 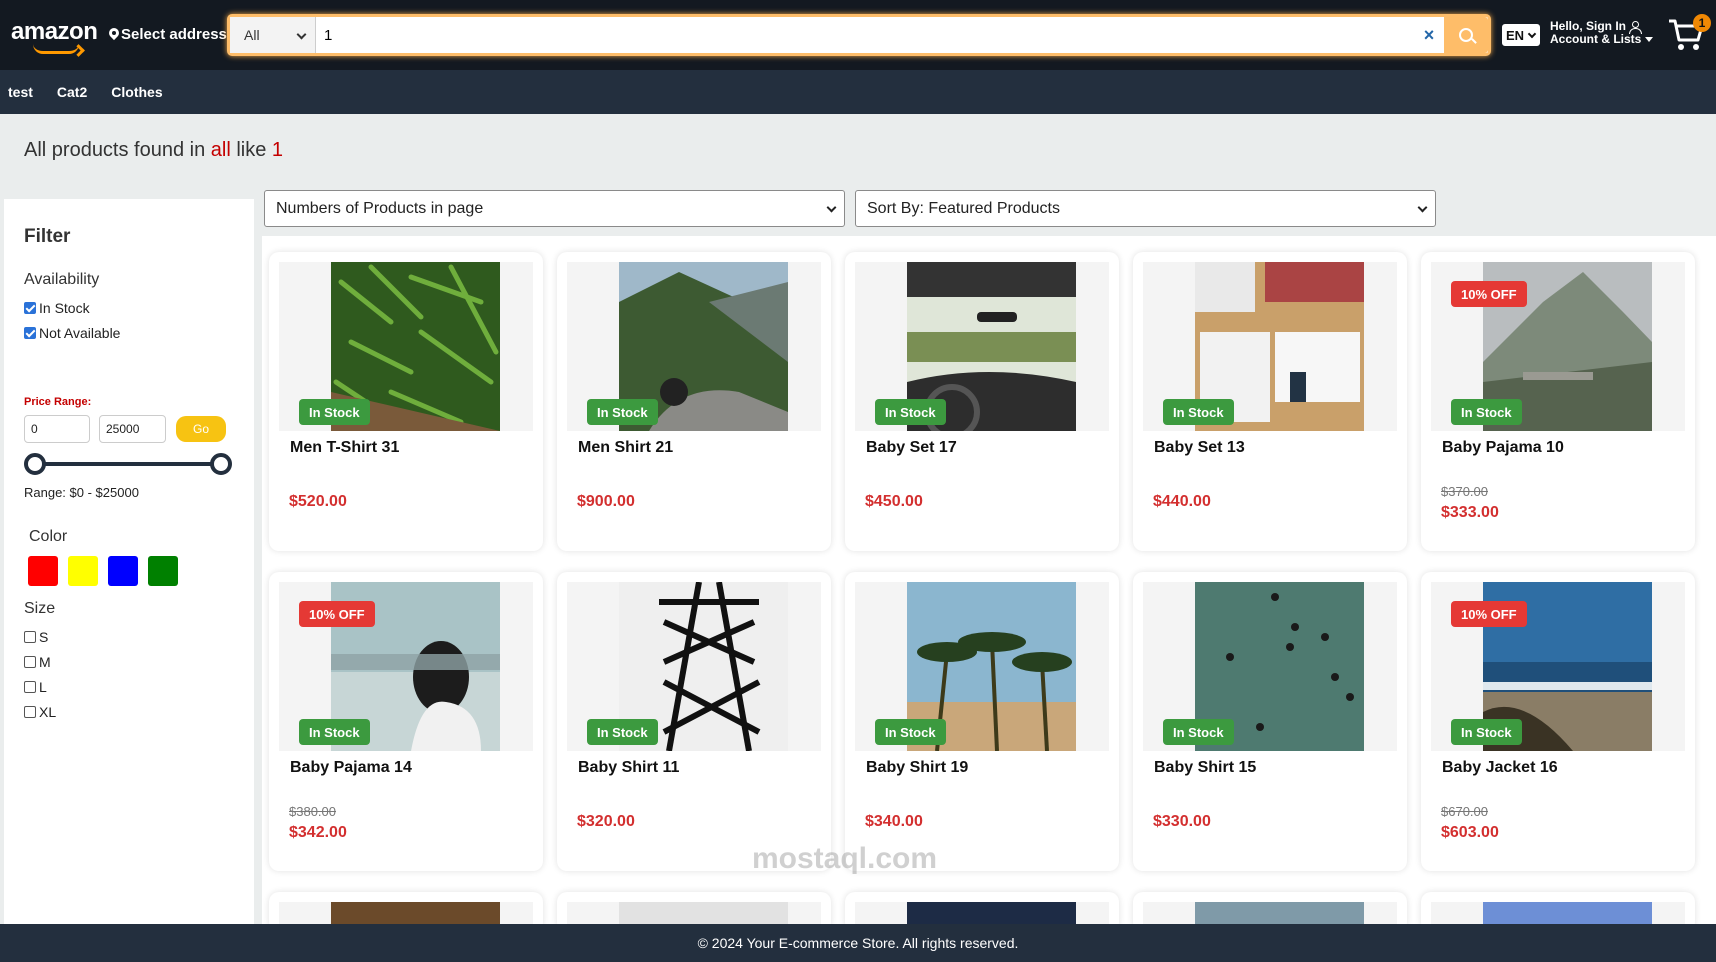 I want to click on color-swatch-red, so click(x=43, y=571).